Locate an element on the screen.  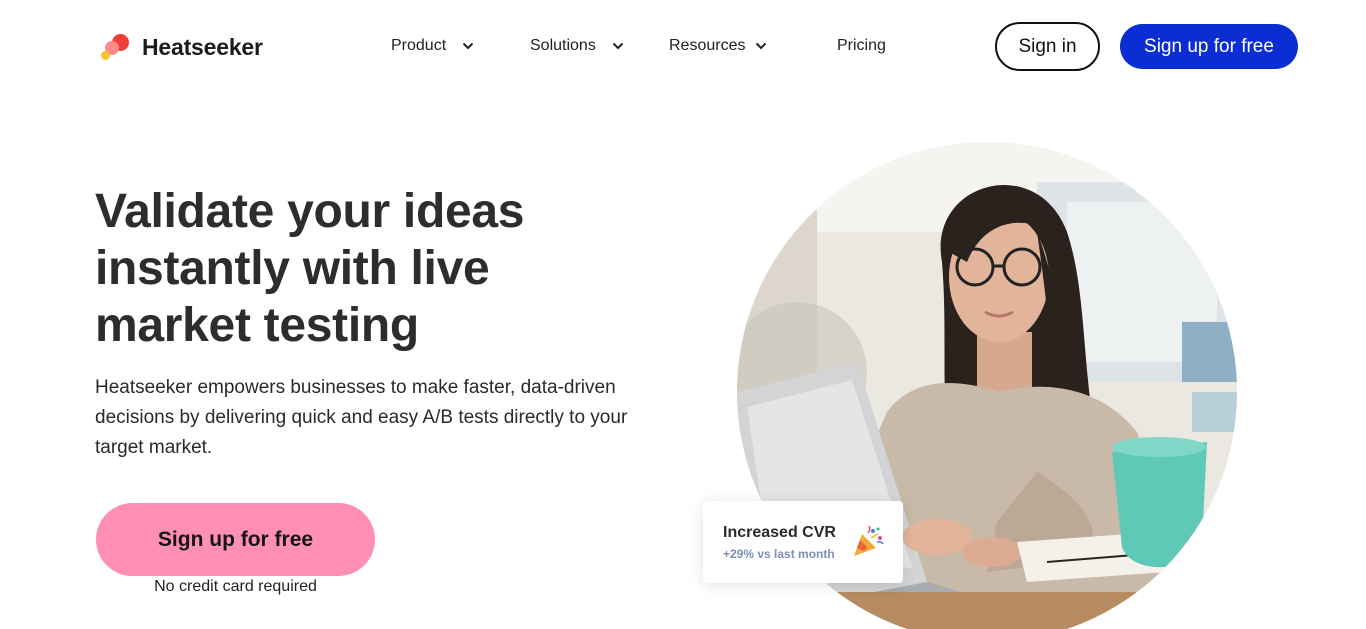
logo-link: Heatseeker is located at coordinates (181, 47).